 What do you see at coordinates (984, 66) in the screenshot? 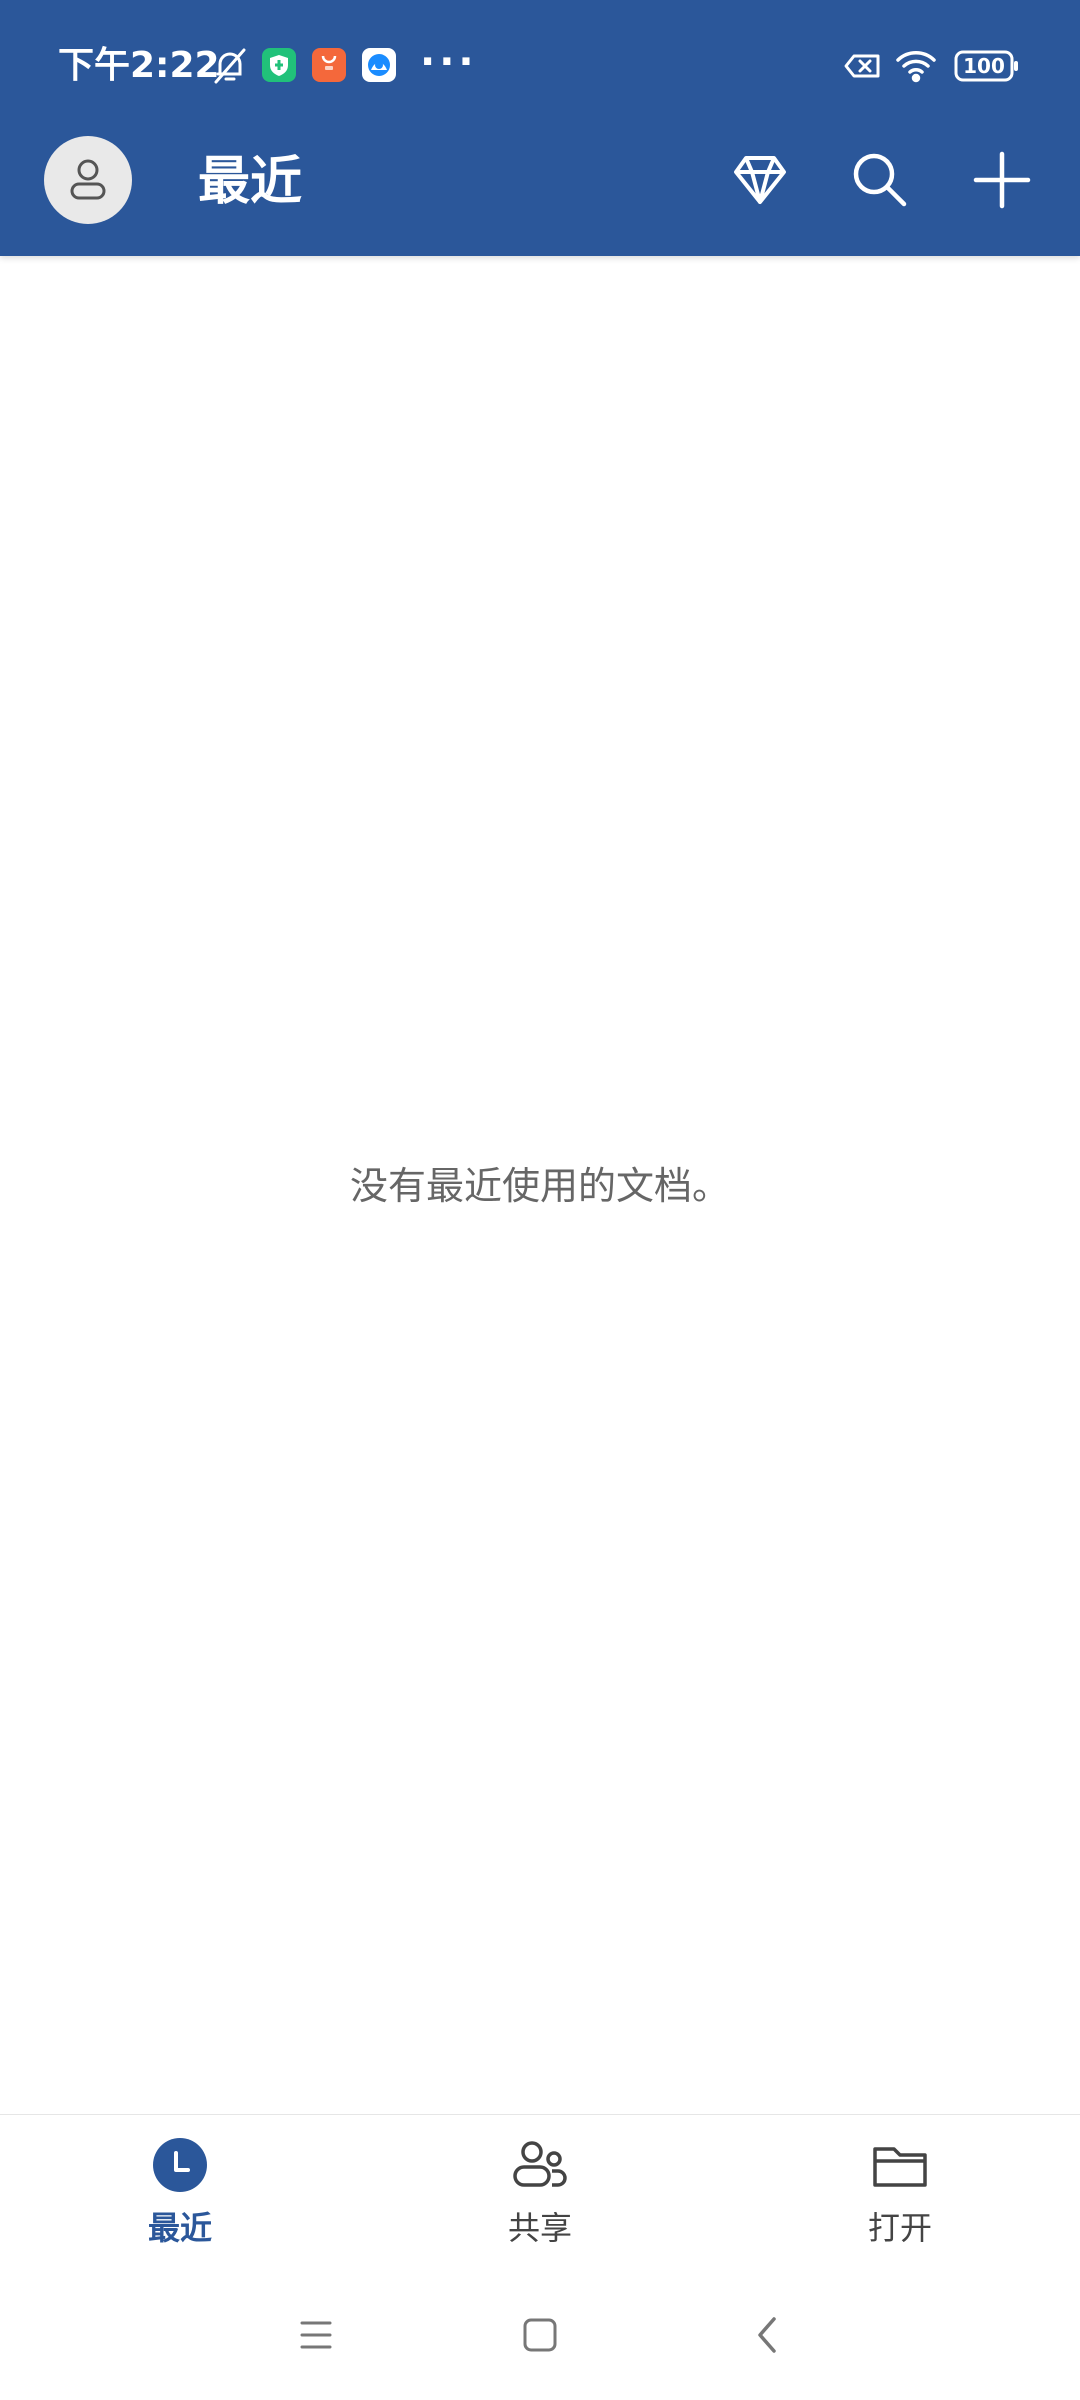
I see `battery-level: 100` at bounding box center [984, 66].